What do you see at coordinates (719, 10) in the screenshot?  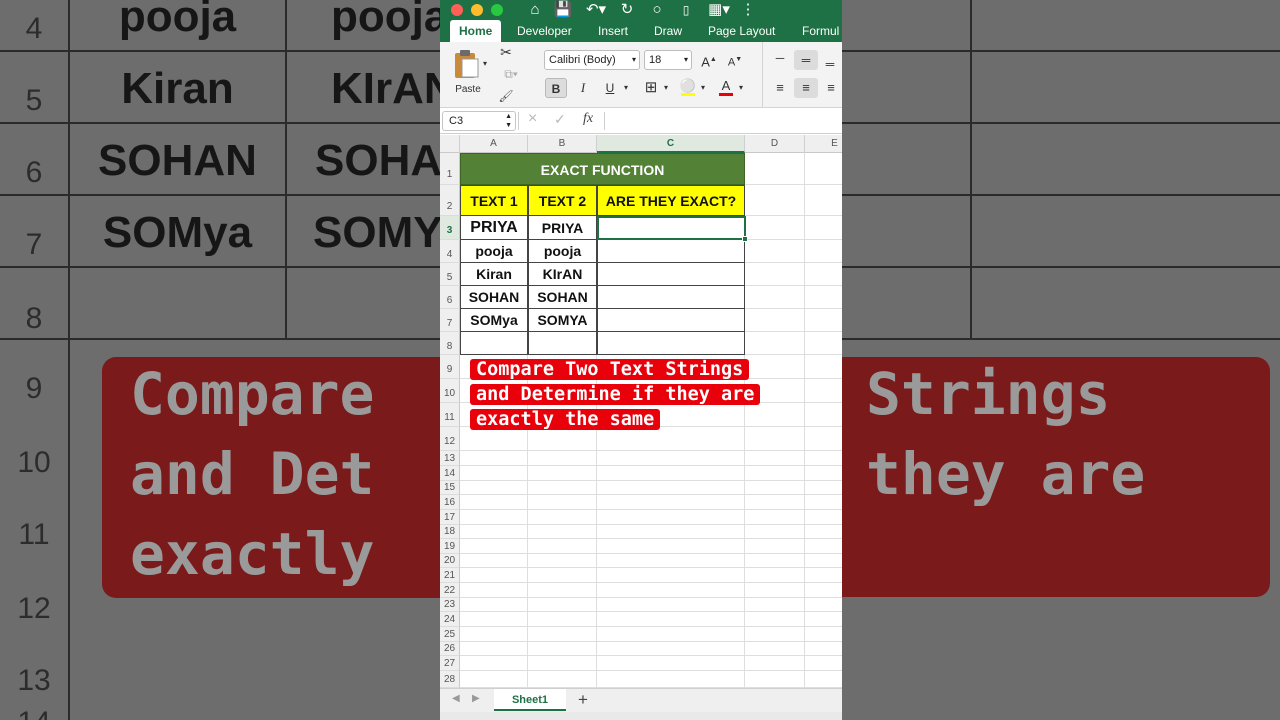 I see `grid-icon: ▦▾` at bounding box center [719, 10].